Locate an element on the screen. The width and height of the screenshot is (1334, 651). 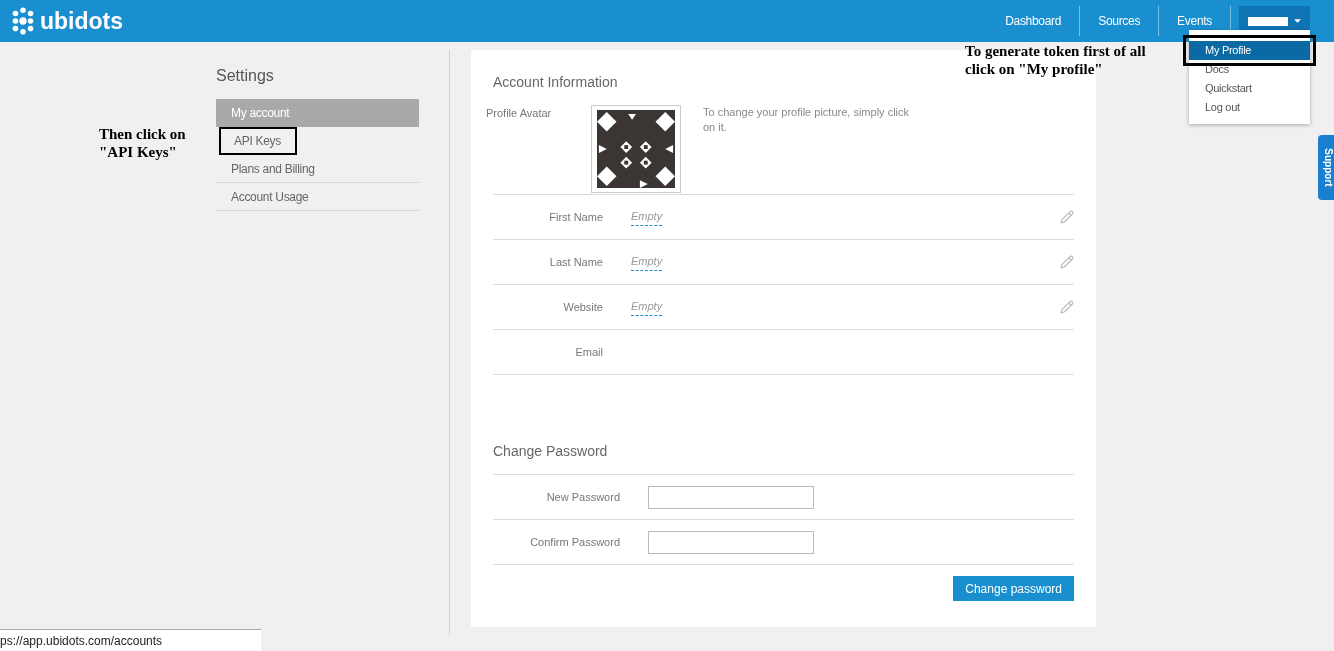
field-label: Last Name is located at coordinates (575, 262).